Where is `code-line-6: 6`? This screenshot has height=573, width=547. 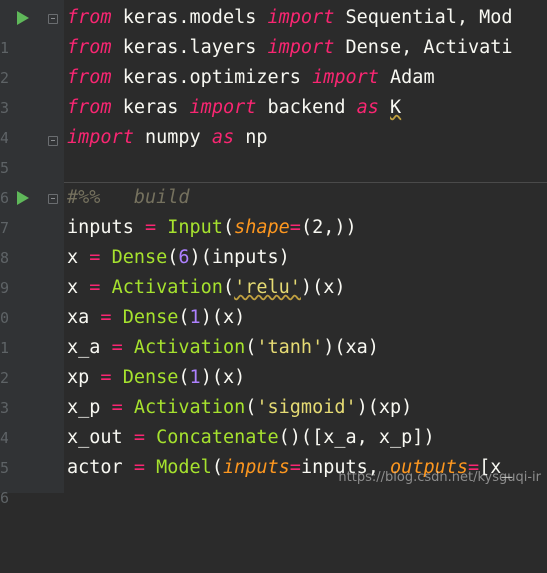 code-line-6: 6 is located at coordinates (273, 180).